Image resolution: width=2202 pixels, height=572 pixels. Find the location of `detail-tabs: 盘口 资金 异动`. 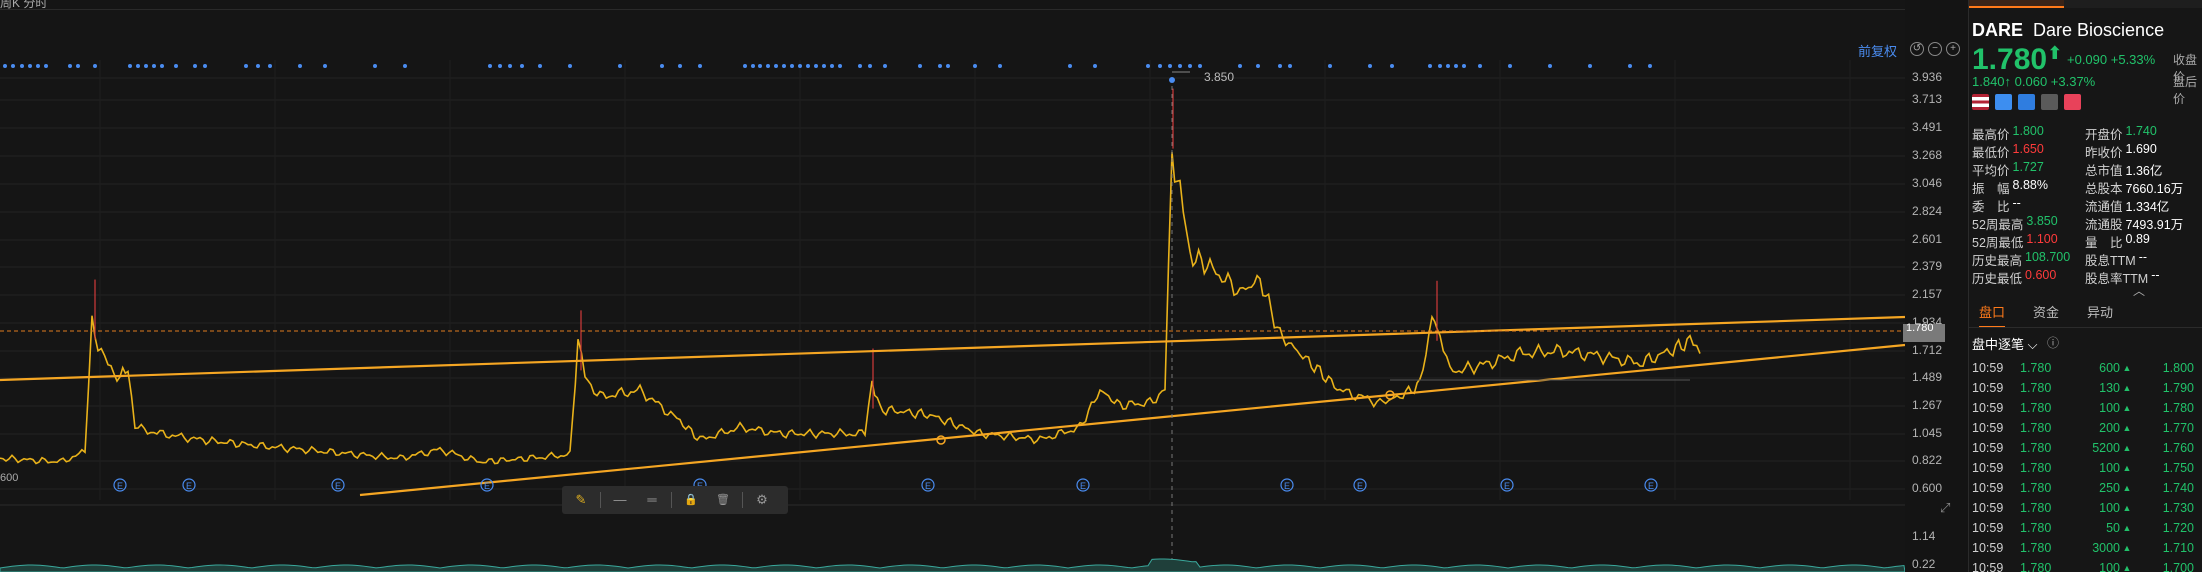

detail-tabs: 盘口 资金 异动 is located at coordinates (2046, 315).